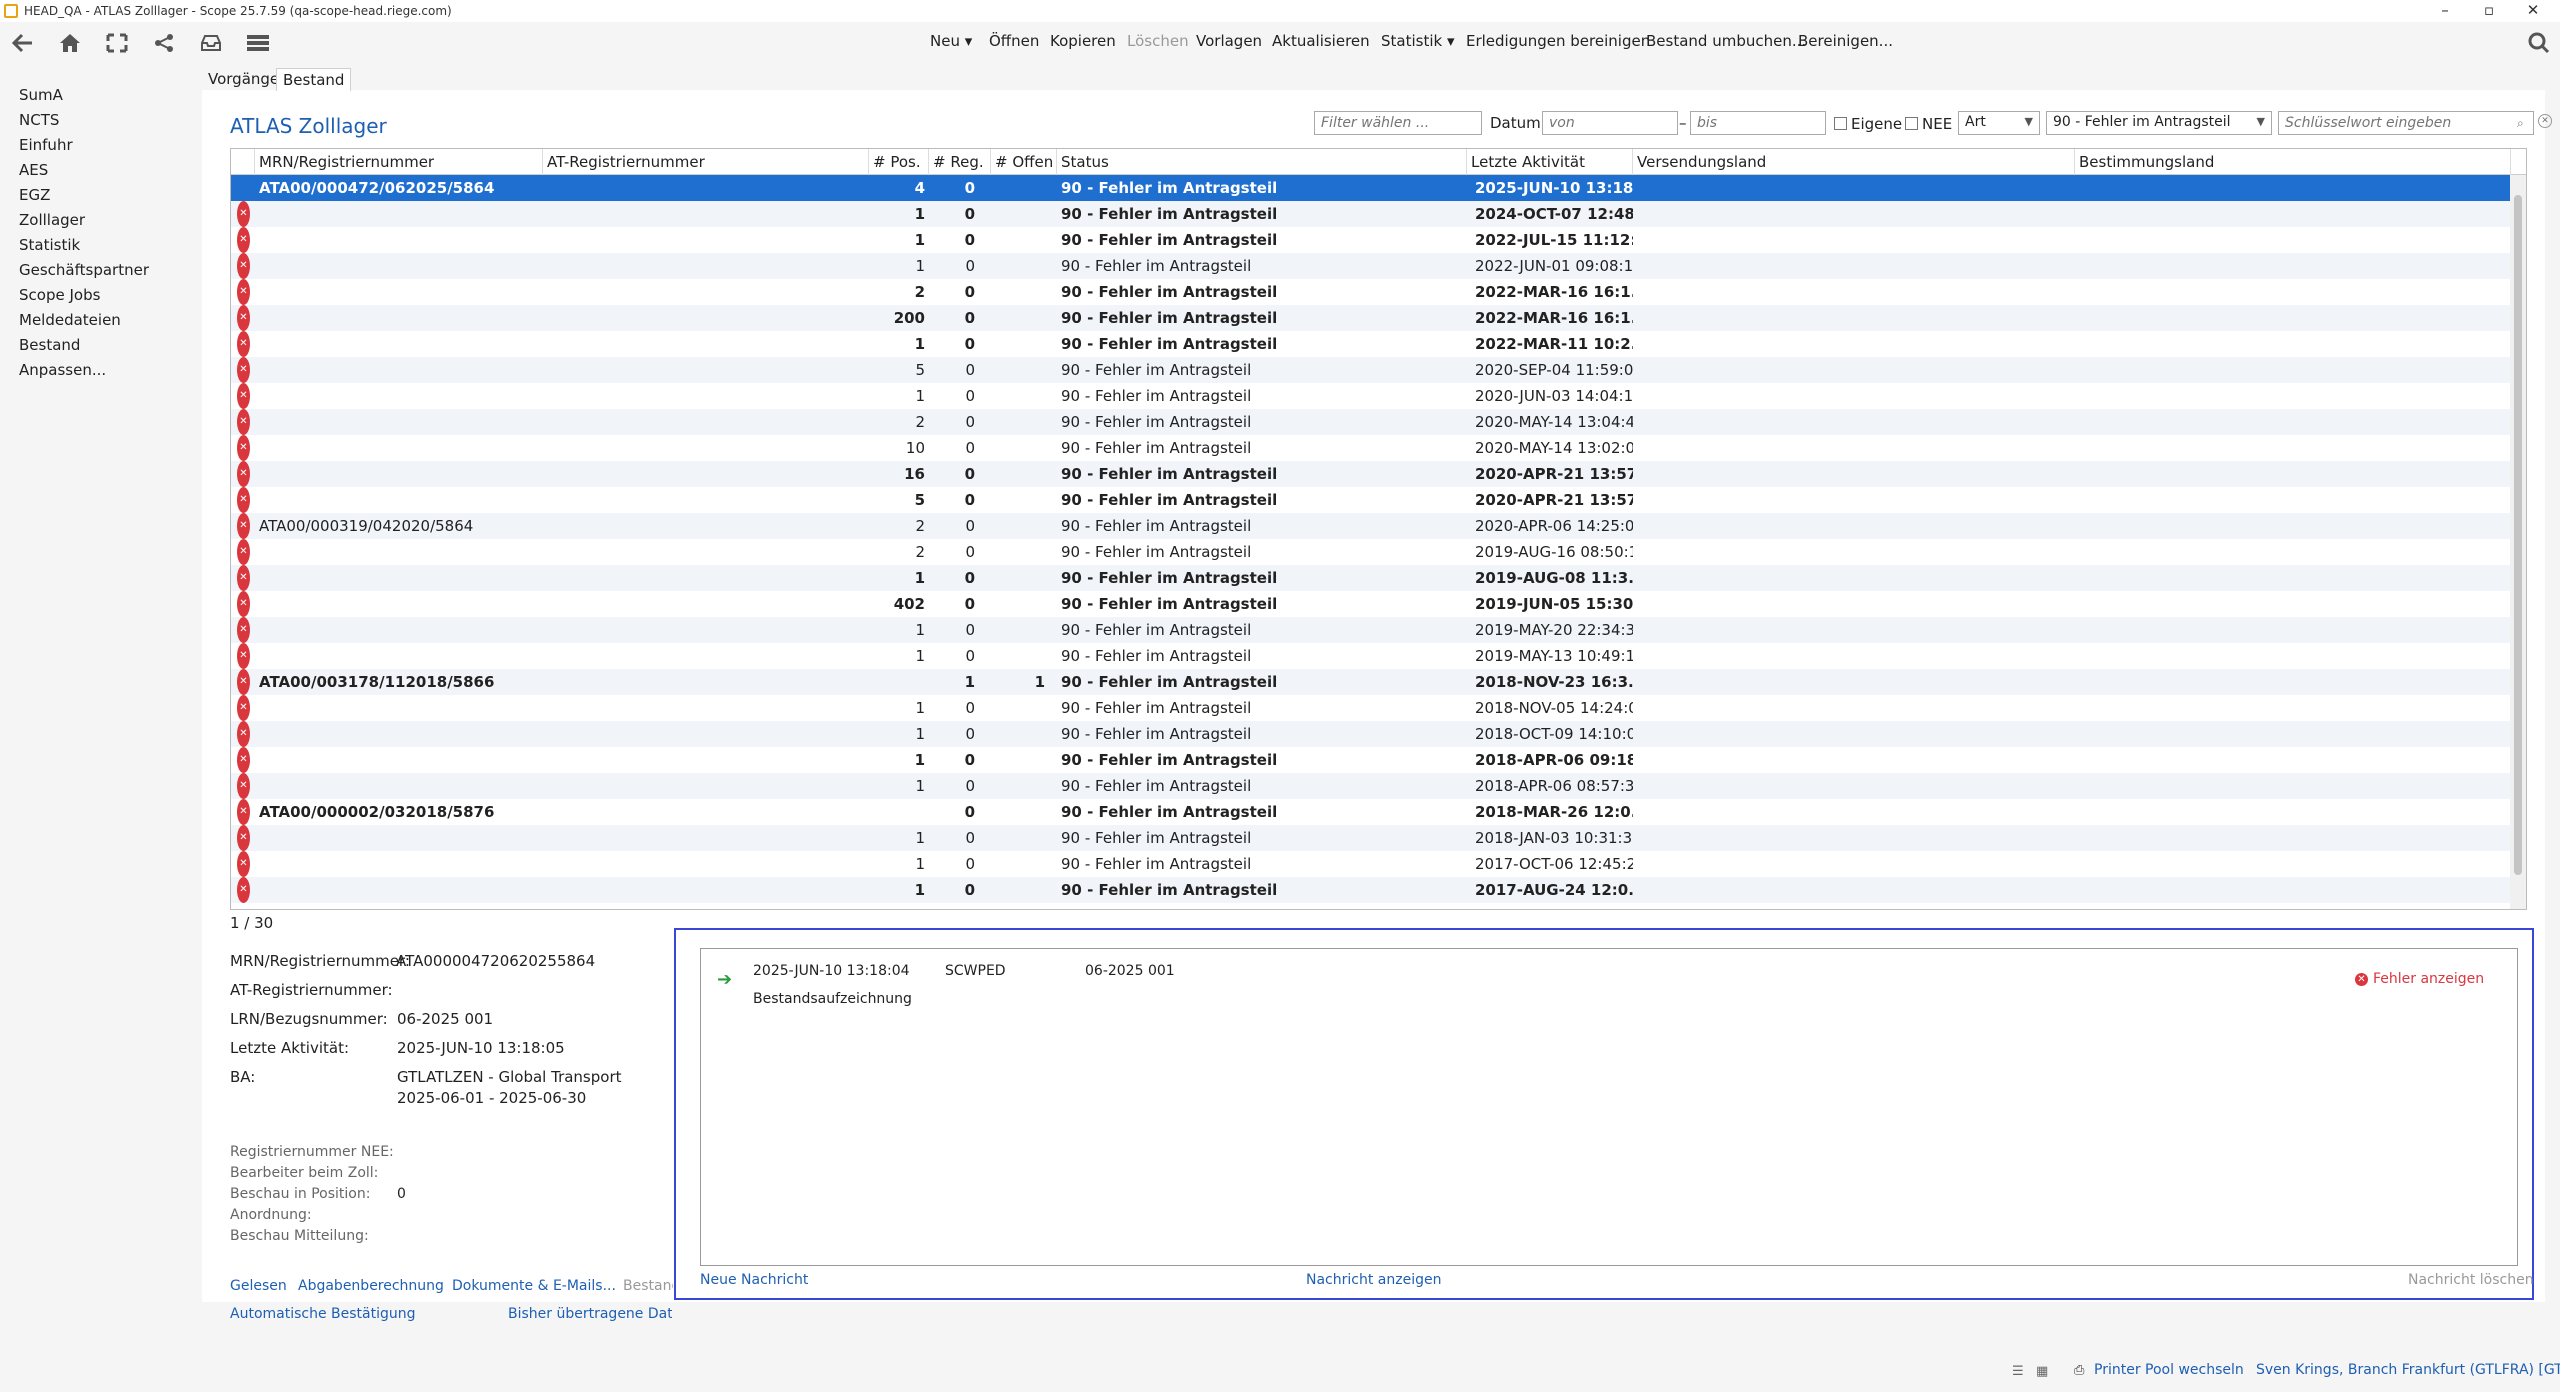 This screenshot has height=1392, width=2560. I want to click on list-view-icon: ☰, so click(2018, 1371).